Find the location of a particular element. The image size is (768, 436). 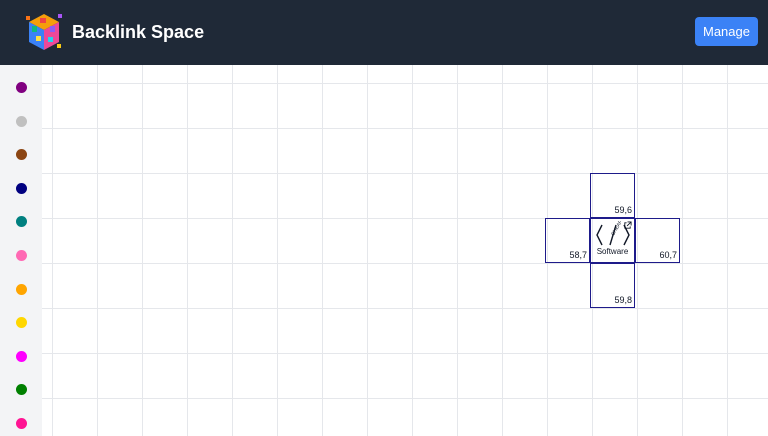

cell-coordinate-label: 60,7 is located at coordinates (668, 255).